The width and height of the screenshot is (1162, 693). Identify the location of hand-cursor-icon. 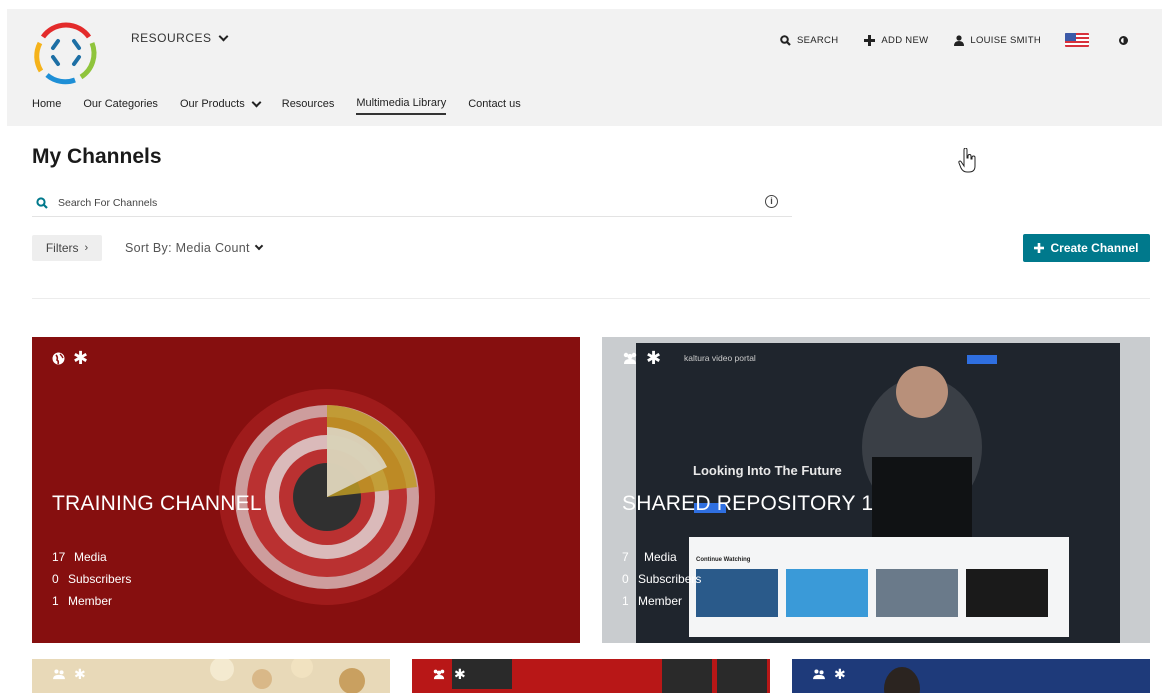
(967, 160).